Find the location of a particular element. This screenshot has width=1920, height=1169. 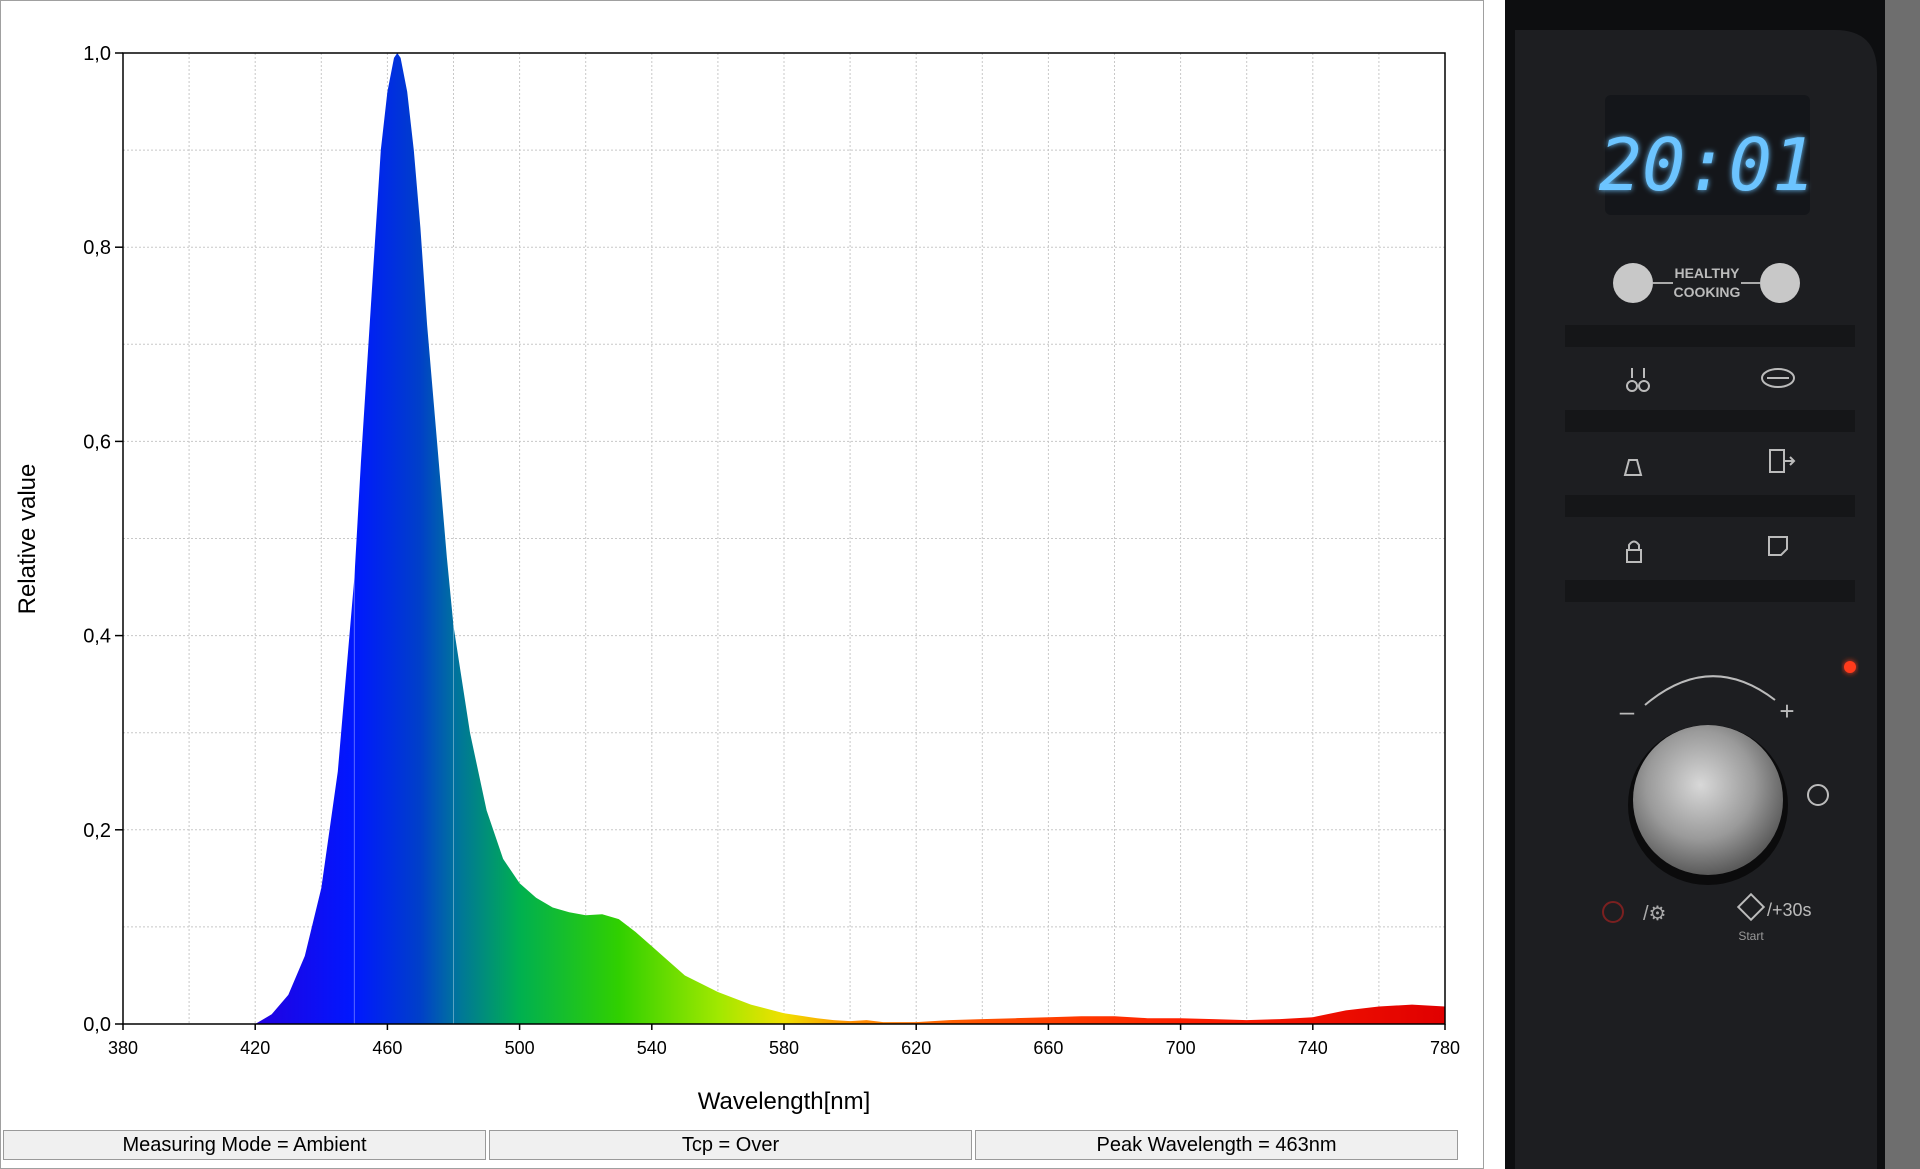

healthy-cooking-right-icon is located at coordinates (1780, 283).